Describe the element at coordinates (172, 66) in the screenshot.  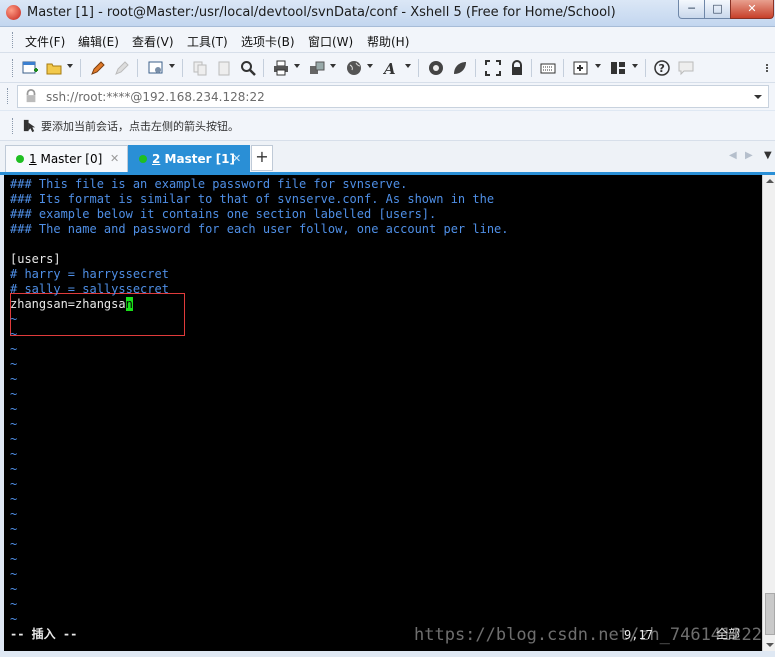
I see `properties-dropdown-arrow` at that location.